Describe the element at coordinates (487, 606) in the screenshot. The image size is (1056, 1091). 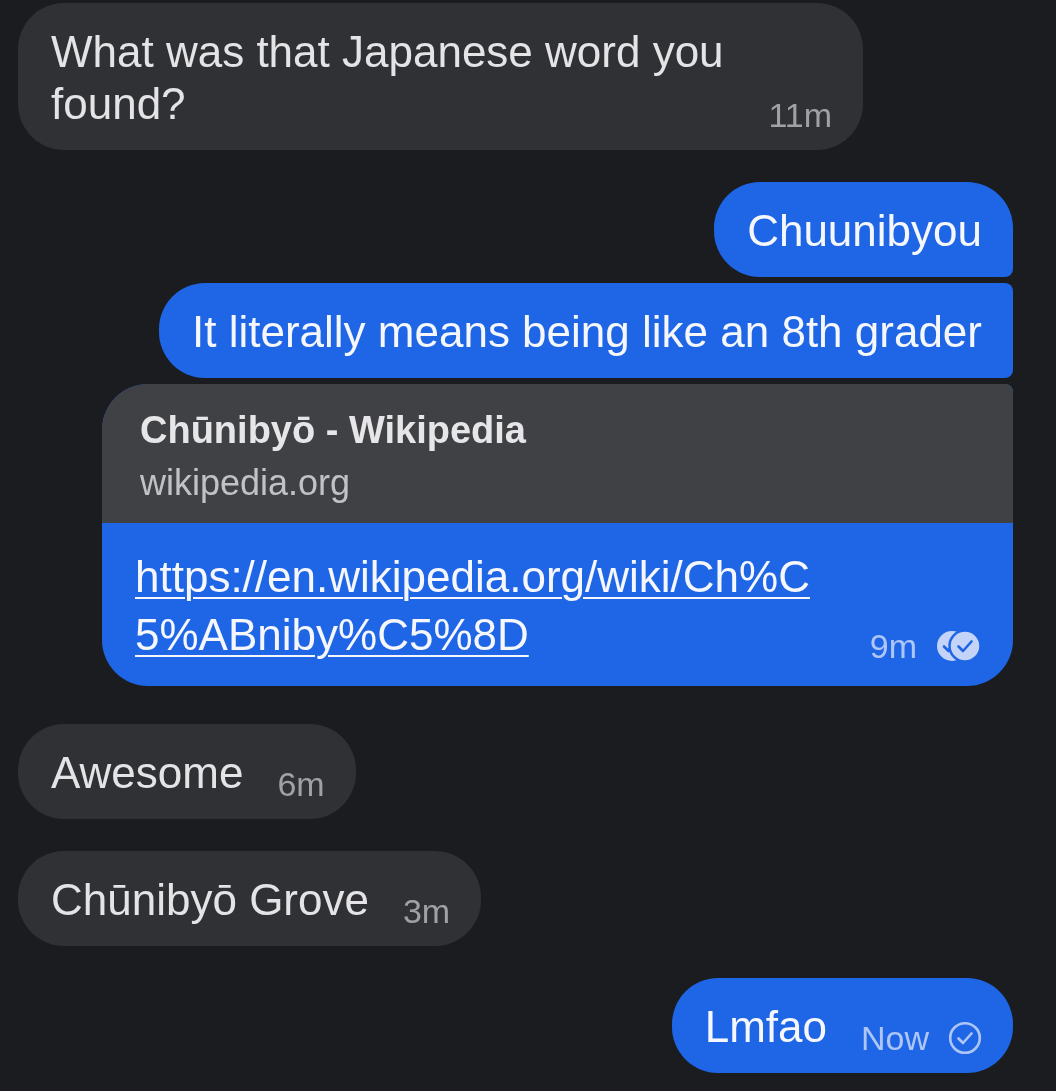
I see `url-link: https://en.wikipedia.org/wiki/Ch%C5%ABniby%C5%8D` at that location.